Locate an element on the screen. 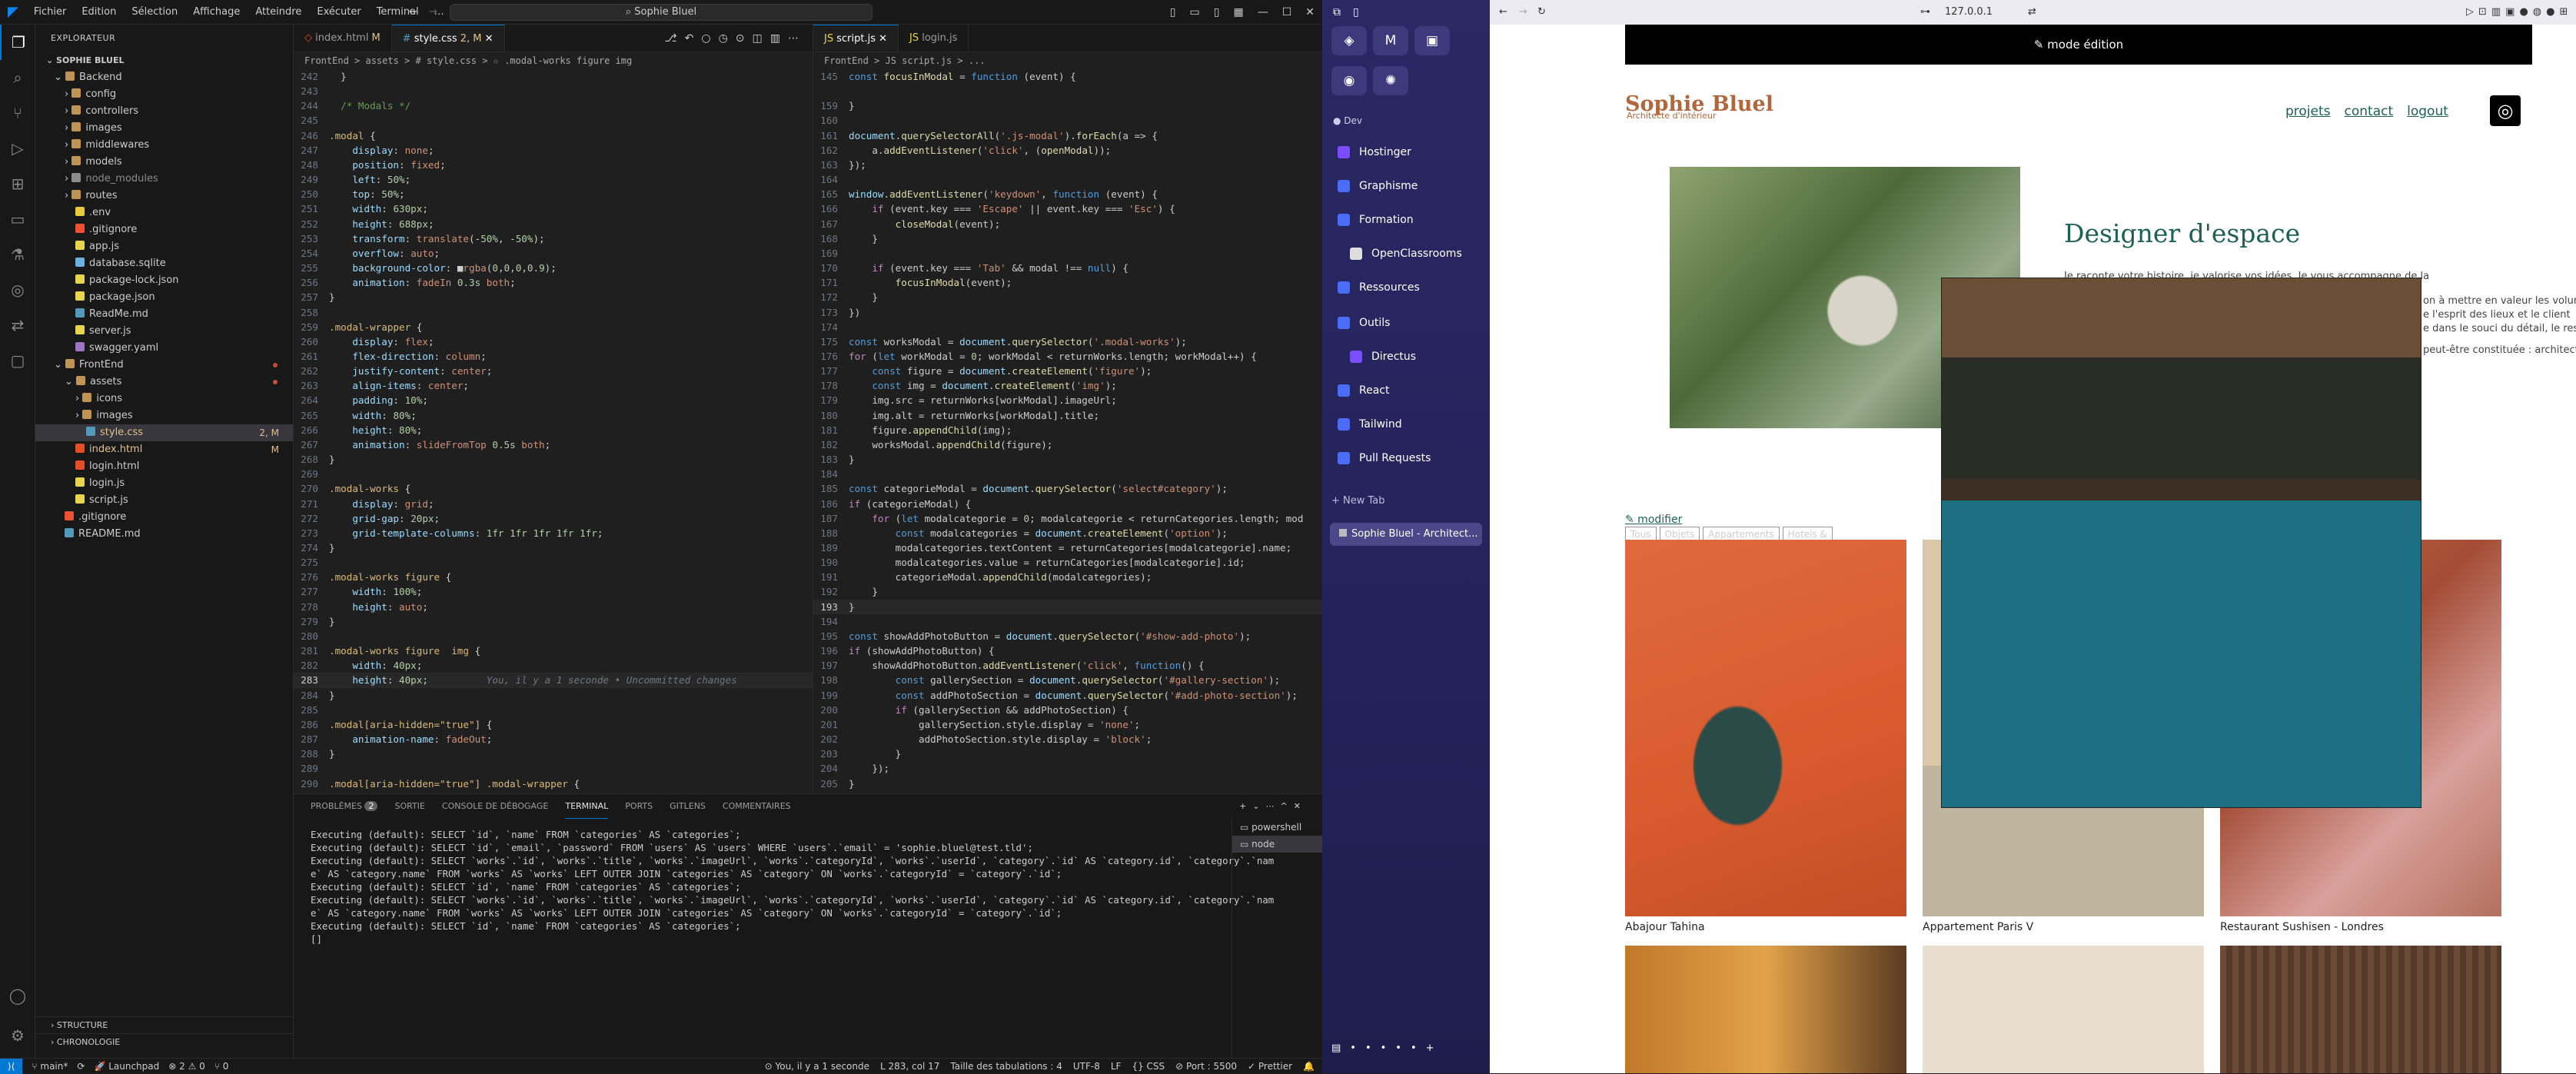  bookmark-formation: Formation is located at coordinates (1406, 219).